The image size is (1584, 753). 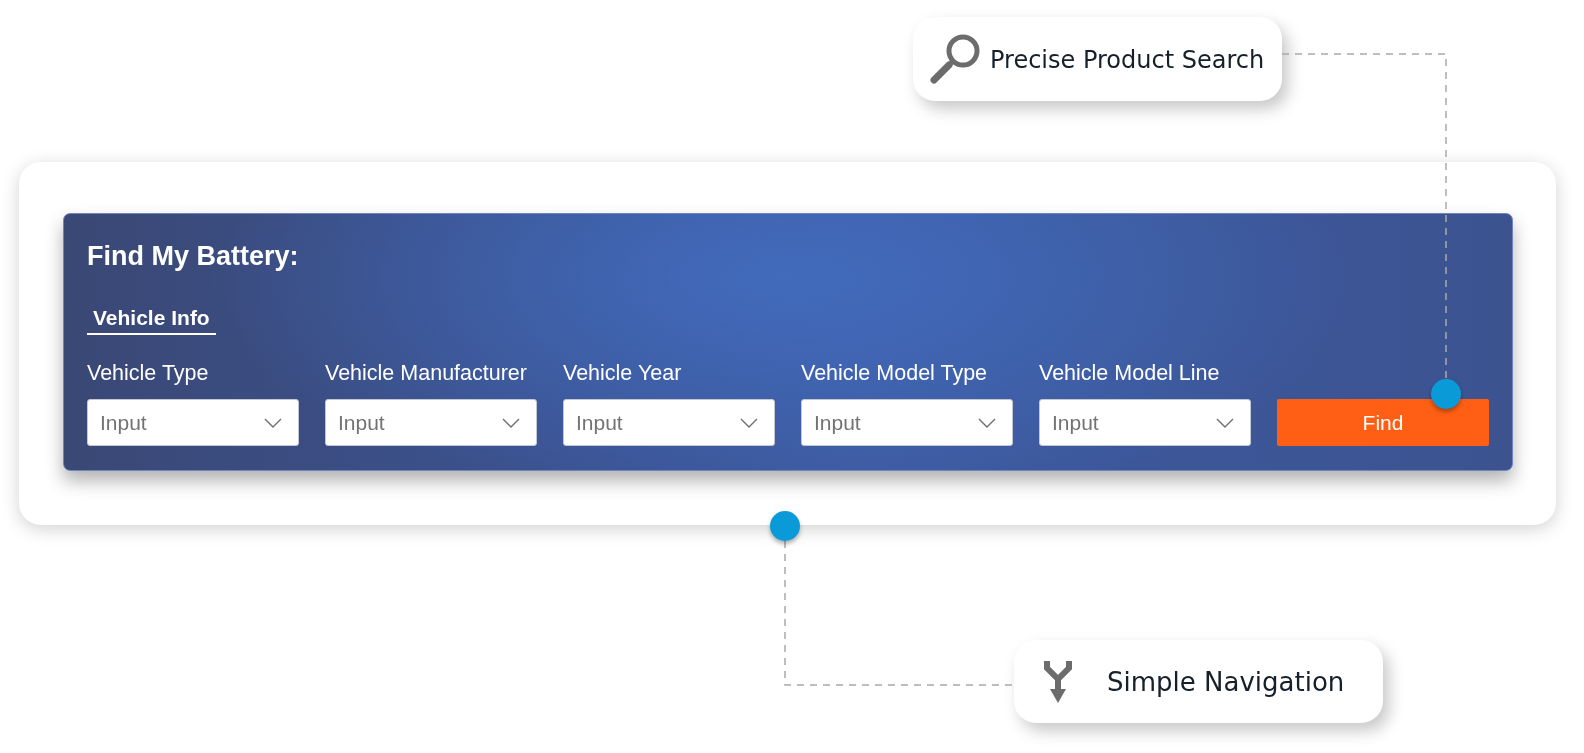 What do you see at coordinates (193, 256) in the screenshot?
I see `panel-title: Find My Battery:` at bounding box center [193, 256].